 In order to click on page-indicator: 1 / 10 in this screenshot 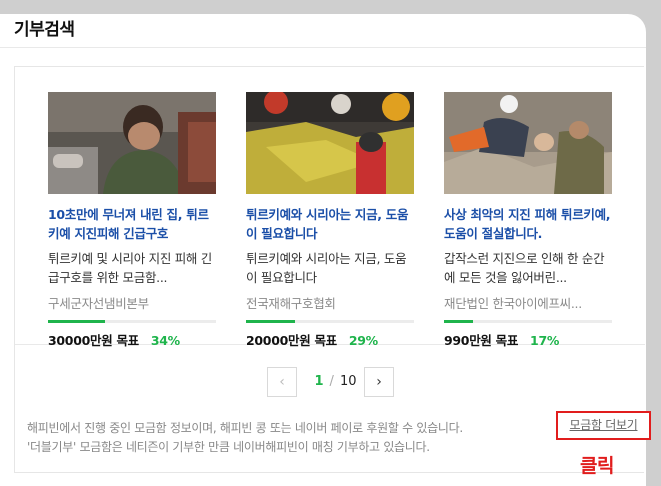, I will do `click(335, 382)`.